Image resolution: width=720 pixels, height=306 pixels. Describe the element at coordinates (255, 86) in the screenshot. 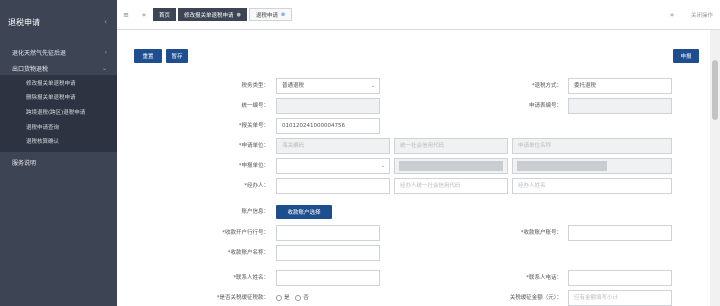

I see `tax-type-label: 税务类型：` at that location.